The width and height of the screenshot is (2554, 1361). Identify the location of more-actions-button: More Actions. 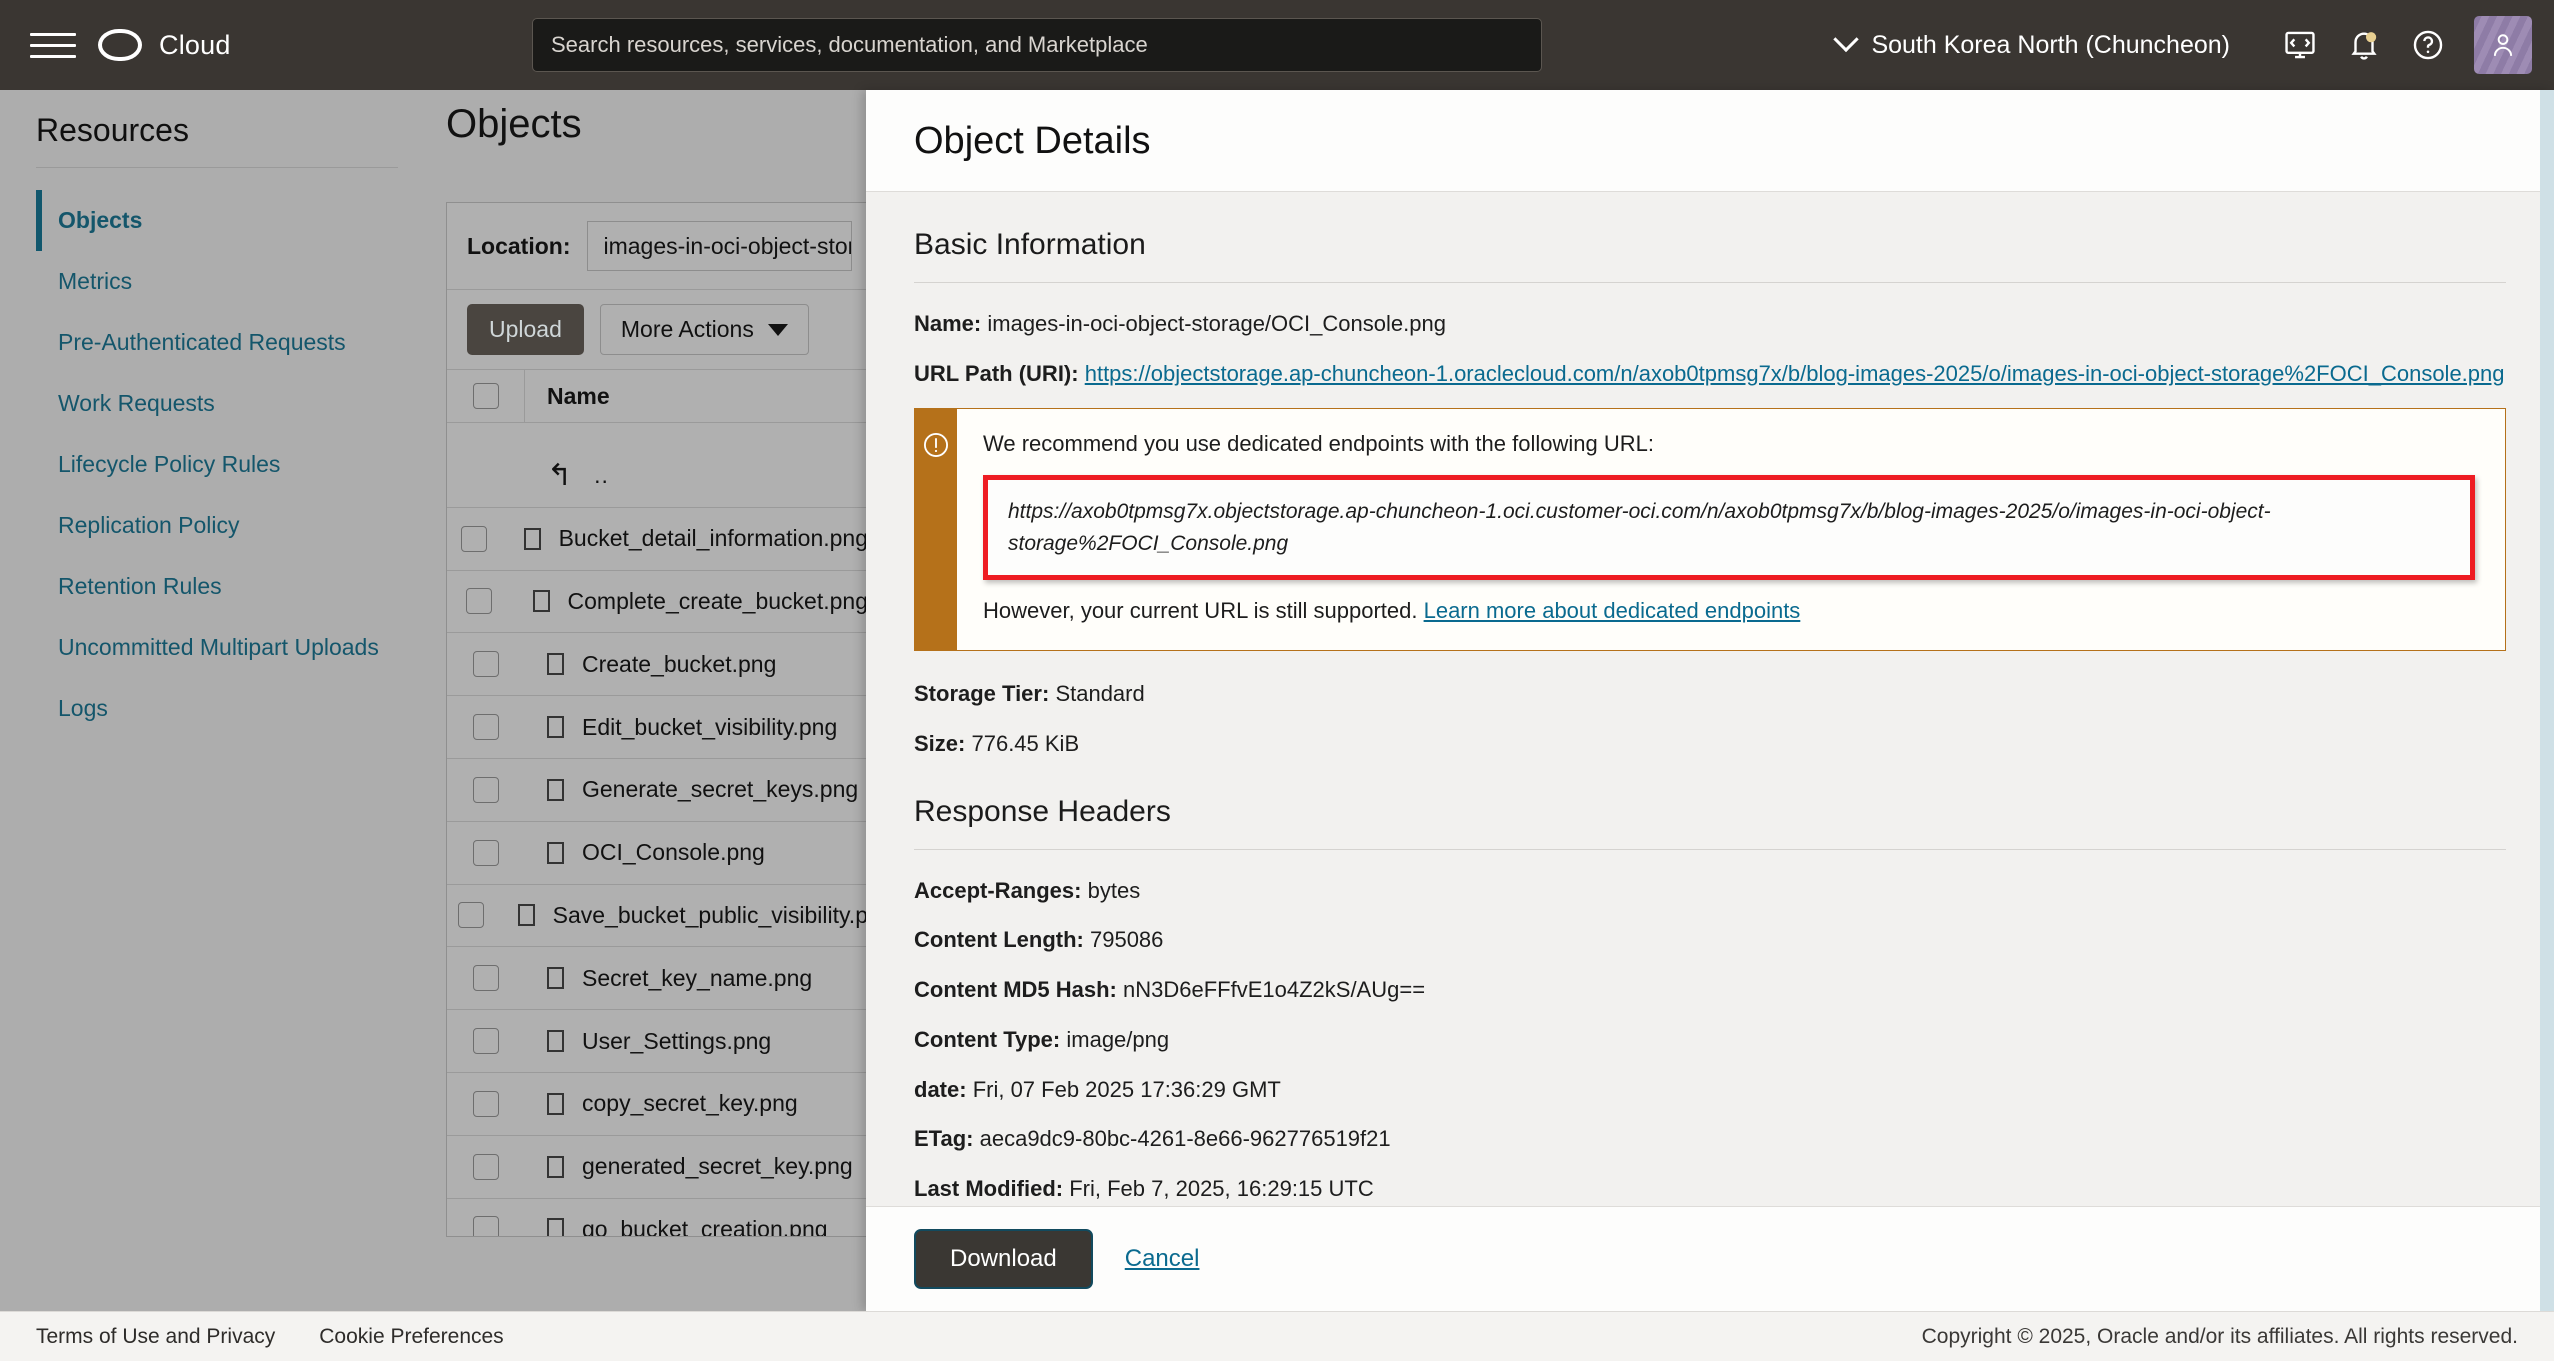
(704, 329).